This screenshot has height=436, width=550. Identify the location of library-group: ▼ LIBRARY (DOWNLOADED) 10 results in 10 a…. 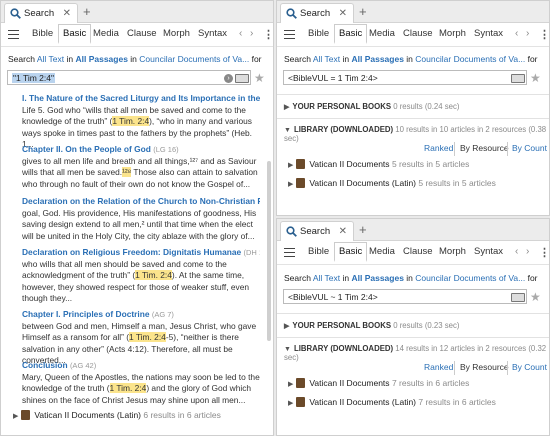
(416, 134).